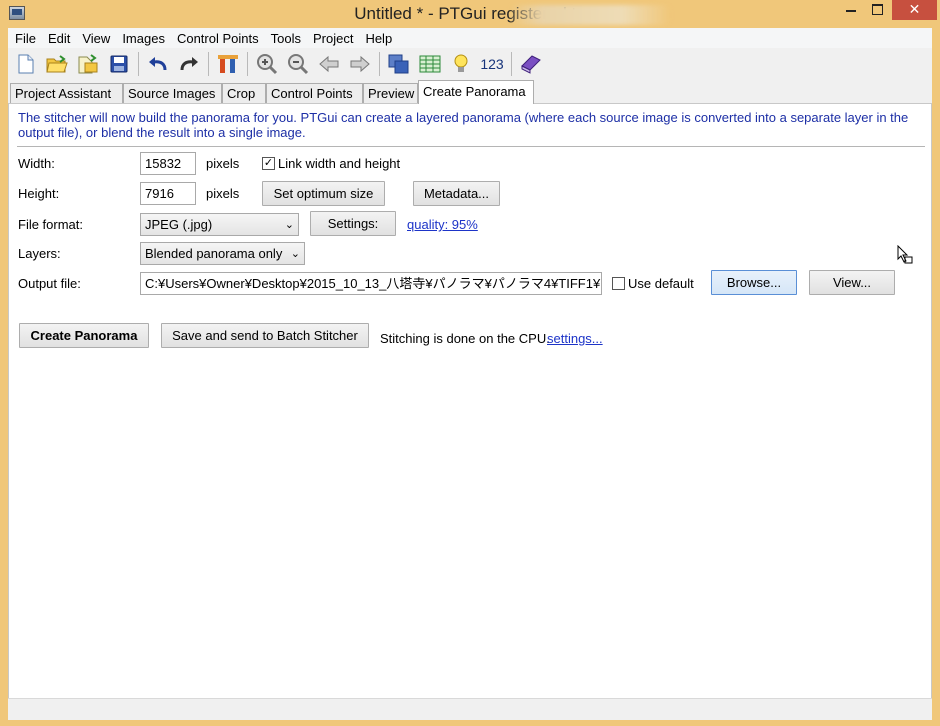  Describe the element at coordinates (877, 10) in the screenshot. I see `maximize-button` at that location.